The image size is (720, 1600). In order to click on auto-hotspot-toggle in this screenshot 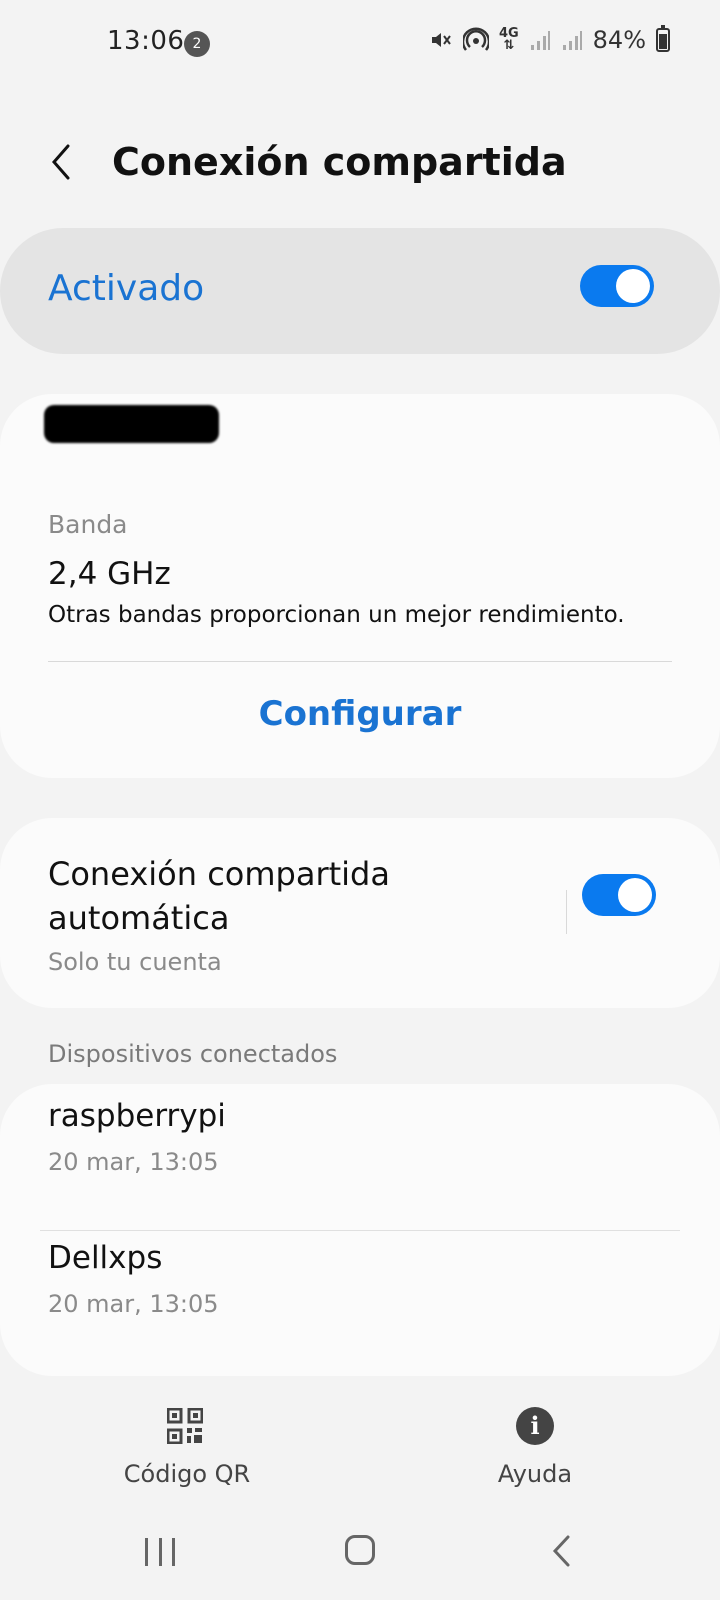, I will do `click(619, 895)`.